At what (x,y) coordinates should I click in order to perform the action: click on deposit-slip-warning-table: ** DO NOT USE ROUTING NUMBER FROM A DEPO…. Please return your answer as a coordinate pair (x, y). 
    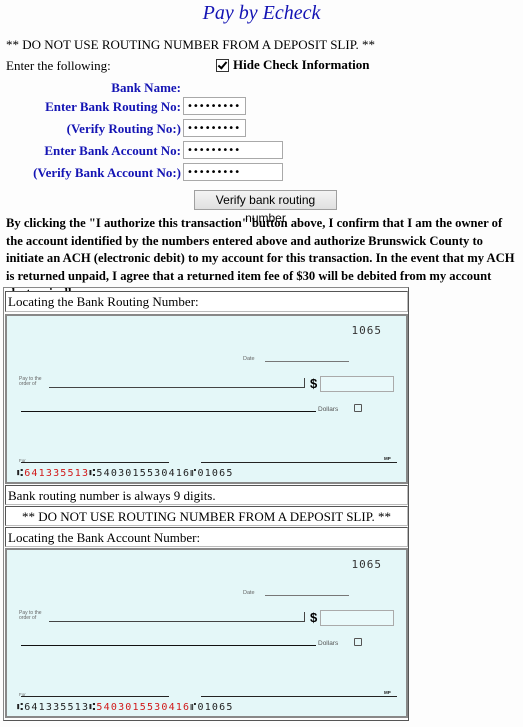
    Looking at the image, I should click on (206, 516).